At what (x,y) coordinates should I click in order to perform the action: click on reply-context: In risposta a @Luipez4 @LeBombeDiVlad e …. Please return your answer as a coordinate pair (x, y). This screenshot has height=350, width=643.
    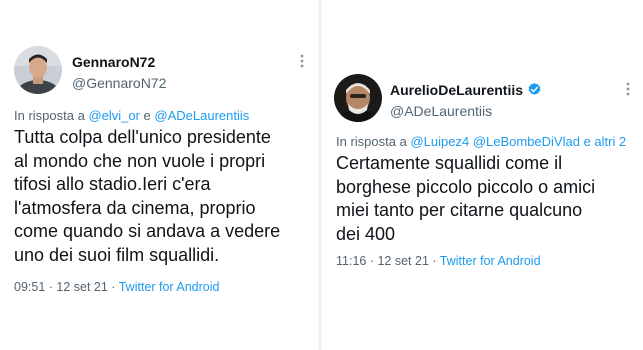
    Looking at the image, I should click on (481, 141).